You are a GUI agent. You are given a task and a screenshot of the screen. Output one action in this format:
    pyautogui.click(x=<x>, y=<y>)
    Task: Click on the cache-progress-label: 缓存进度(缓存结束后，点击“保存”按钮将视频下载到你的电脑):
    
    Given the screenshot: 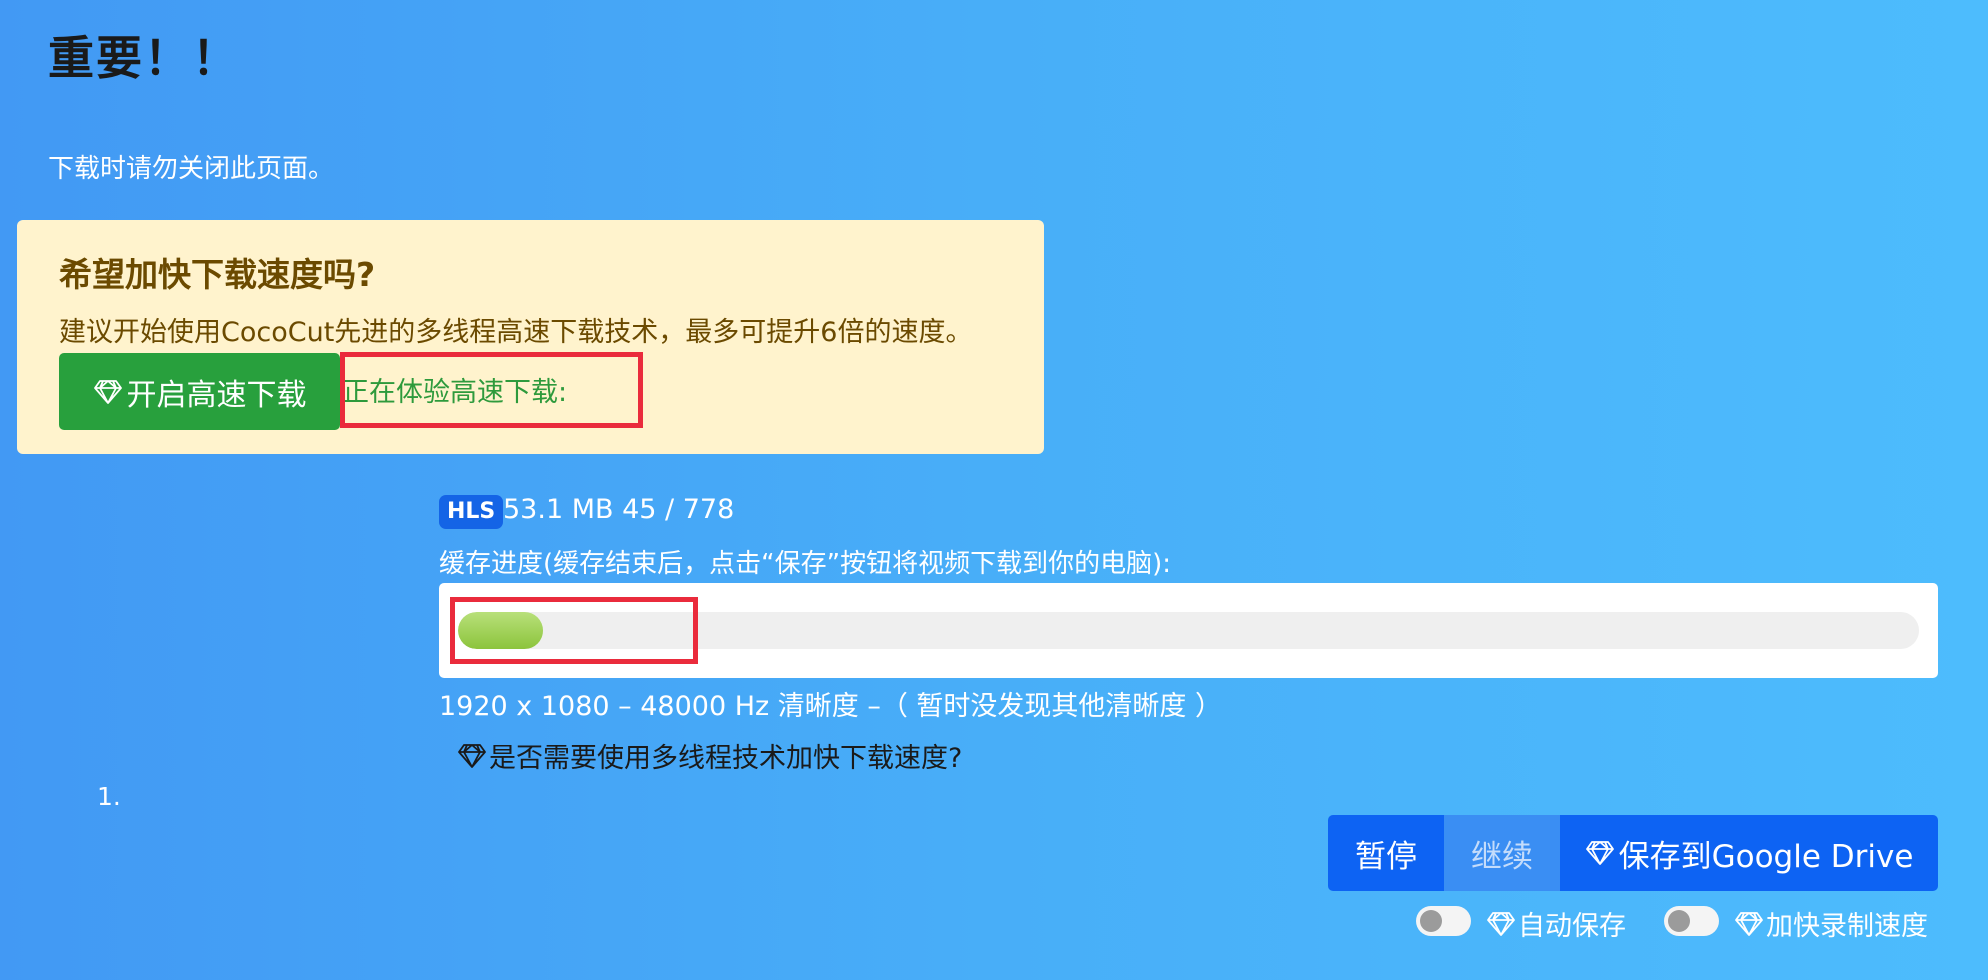 What is the action you would take?
    pyautogui.click(x=805, y=564)
    